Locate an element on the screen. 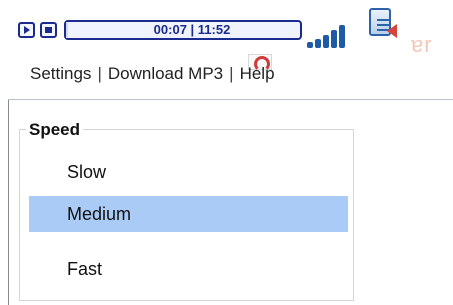 The width and height of the screenshot is (453, 305). speaker-icon is located at coordinates (389, 24).